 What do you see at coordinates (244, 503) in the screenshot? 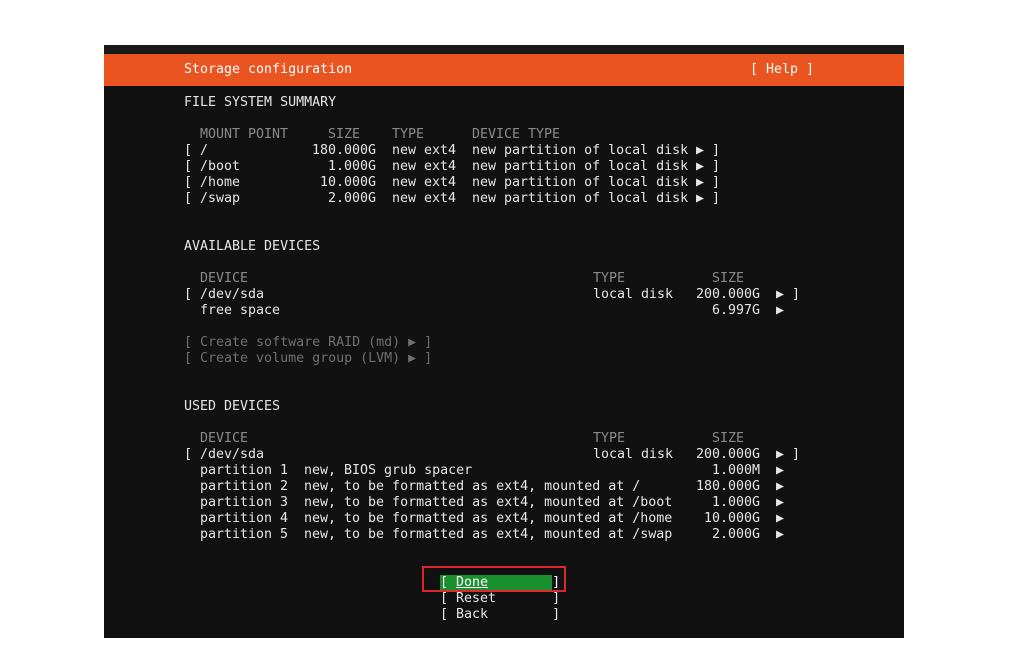
I see `partition-name: partition 3` at bounding box center [244, 503].